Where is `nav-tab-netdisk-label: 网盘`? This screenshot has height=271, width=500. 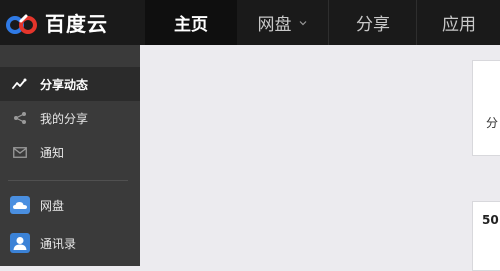 nav-tab-netdisk-label: 网盘 is located at coordinates (274, 25).